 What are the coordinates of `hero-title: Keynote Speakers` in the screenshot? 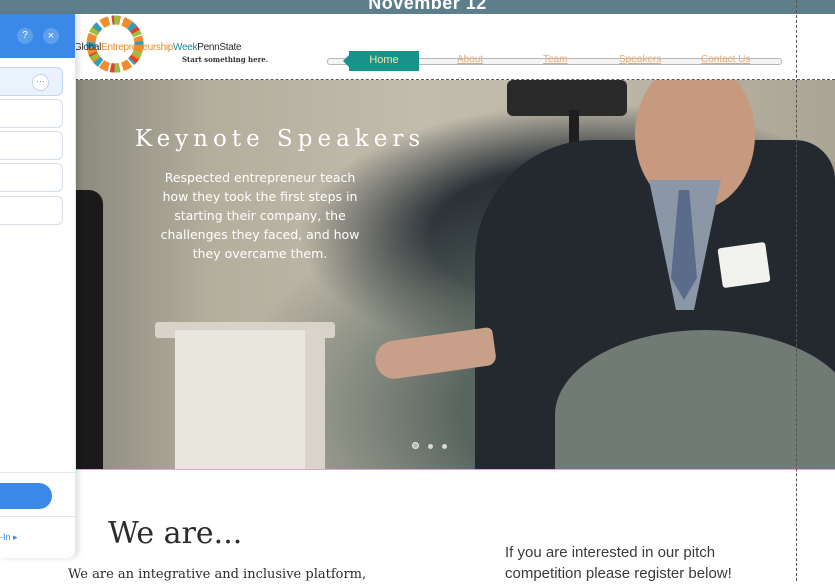 It's located at (280, 139).